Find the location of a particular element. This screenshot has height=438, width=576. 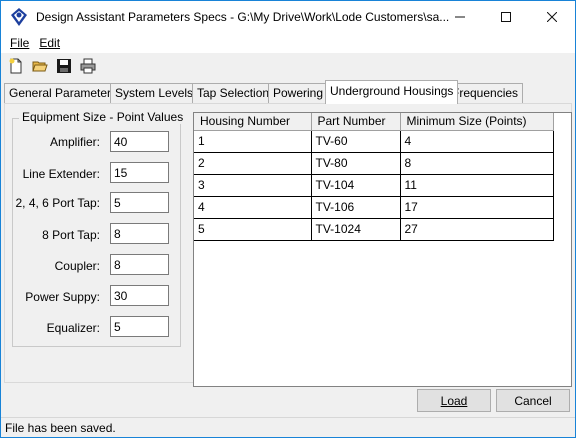

toolbar is located at coordinates (288, 66).